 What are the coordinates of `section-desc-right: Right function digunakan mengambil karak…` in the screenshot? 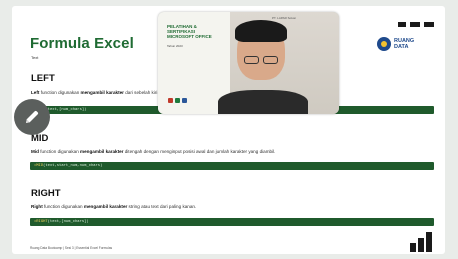 It's located at (114, 206).